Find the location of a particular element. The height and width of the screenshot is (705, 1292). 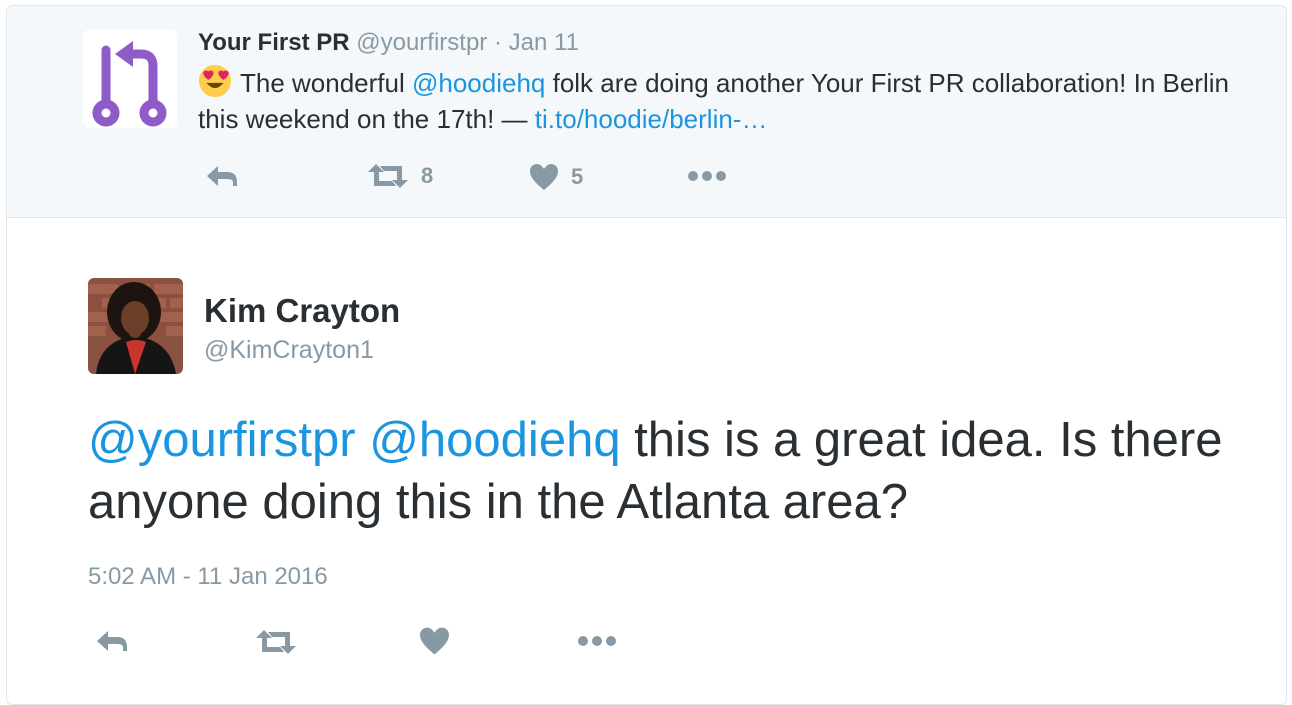

like-count: 5 is located at coordinates (577, 176).